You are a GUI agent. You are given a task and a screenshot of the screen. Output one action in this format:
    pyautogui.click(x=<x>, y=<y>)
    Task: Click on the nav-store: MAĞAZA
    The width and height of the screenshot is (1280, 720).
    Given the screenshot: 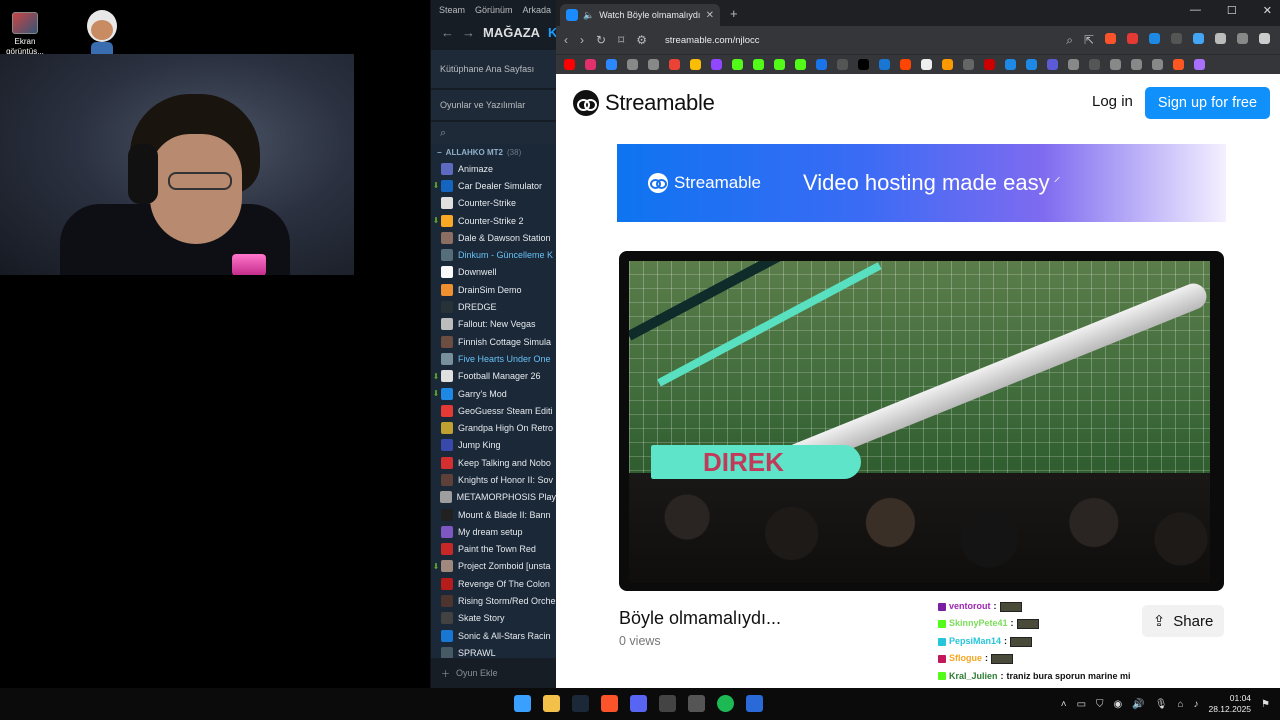 What is the action you would take?
    pyautogui.click(x=511, y=32)
    